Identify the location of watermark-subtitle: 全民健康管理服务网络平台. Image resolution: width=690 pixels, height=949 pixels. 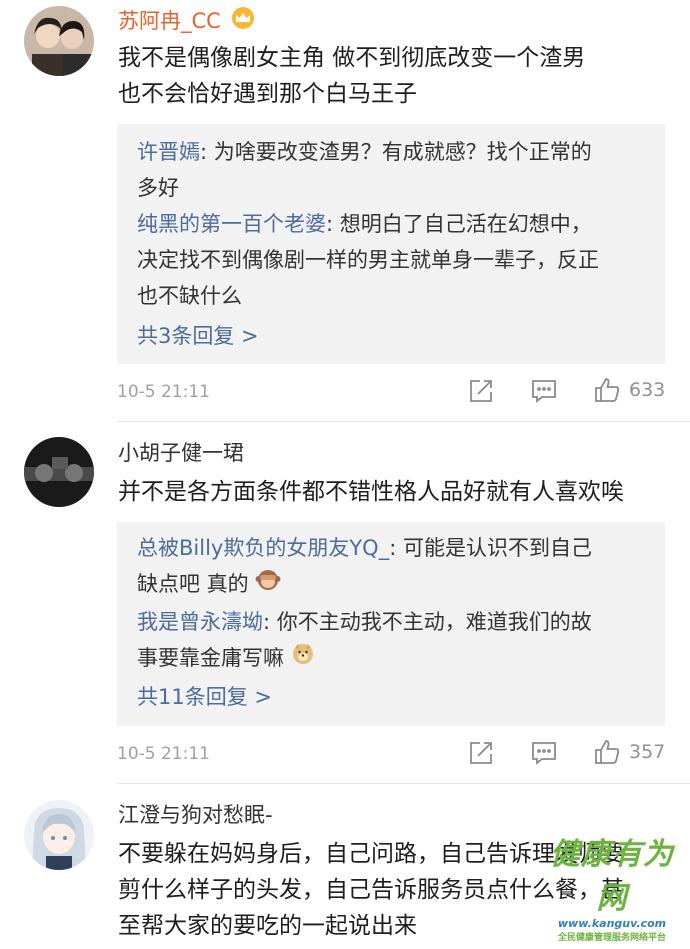
(611, 938).